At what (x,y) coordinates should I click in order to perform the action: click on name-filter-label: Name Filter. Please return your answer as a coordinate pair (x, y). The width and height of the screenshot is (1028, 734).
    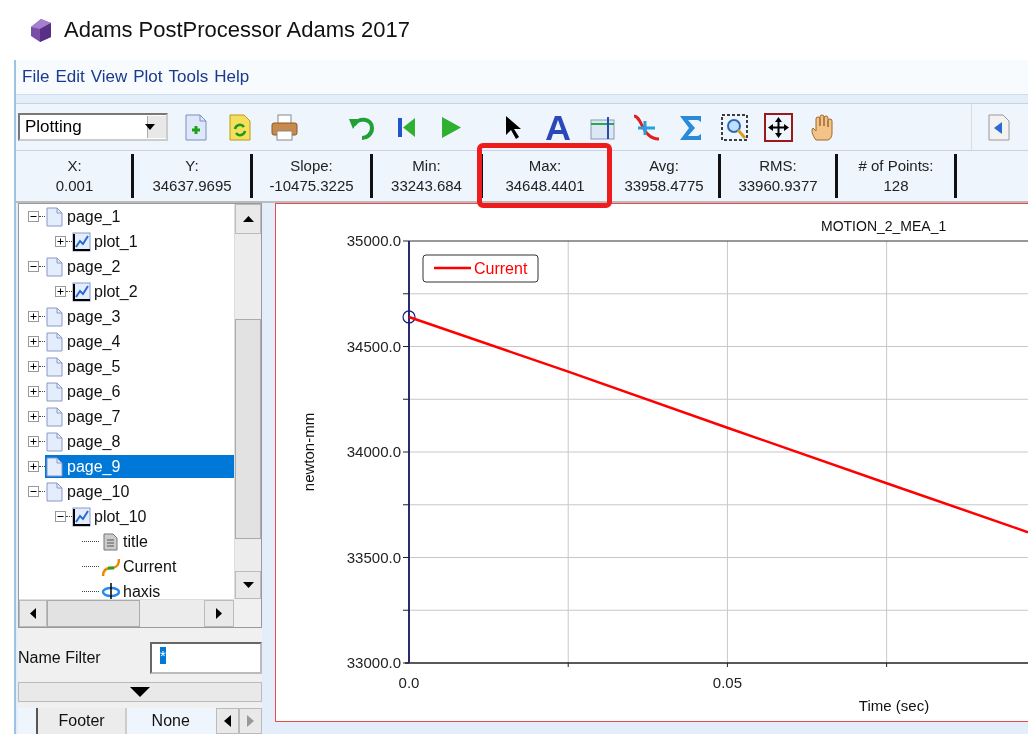
    Looking at the image, I should click on (59, 658).